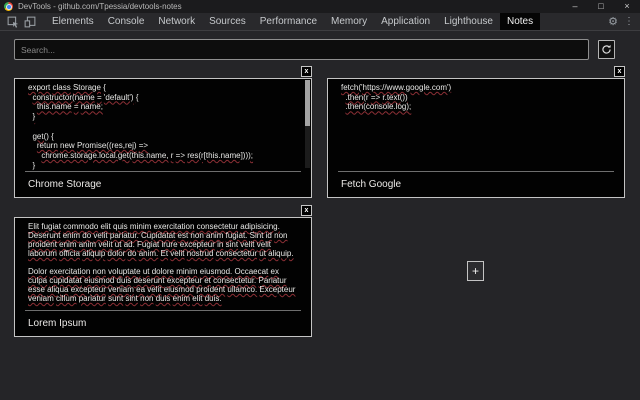  I want to click on note-title: Lorem Ipsum, so click(163, 323).